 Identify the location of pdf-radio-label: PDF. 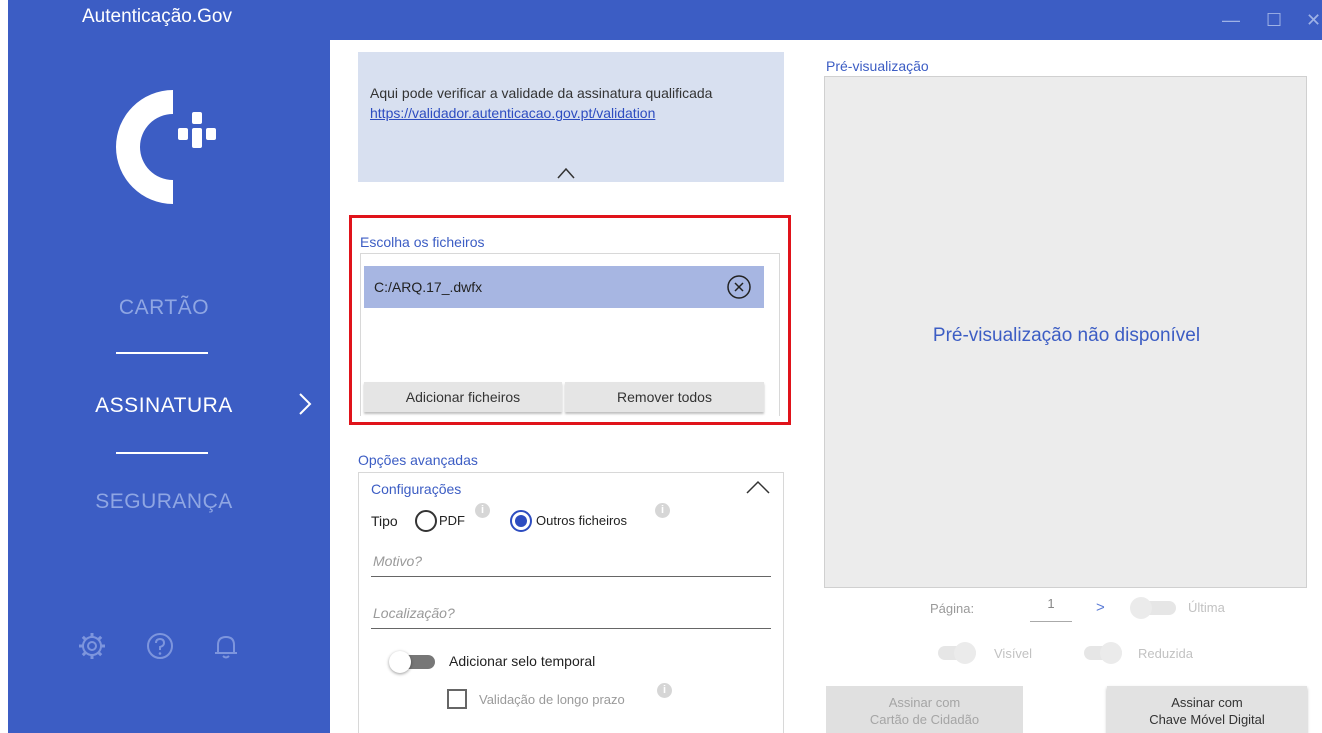
(452, 520).